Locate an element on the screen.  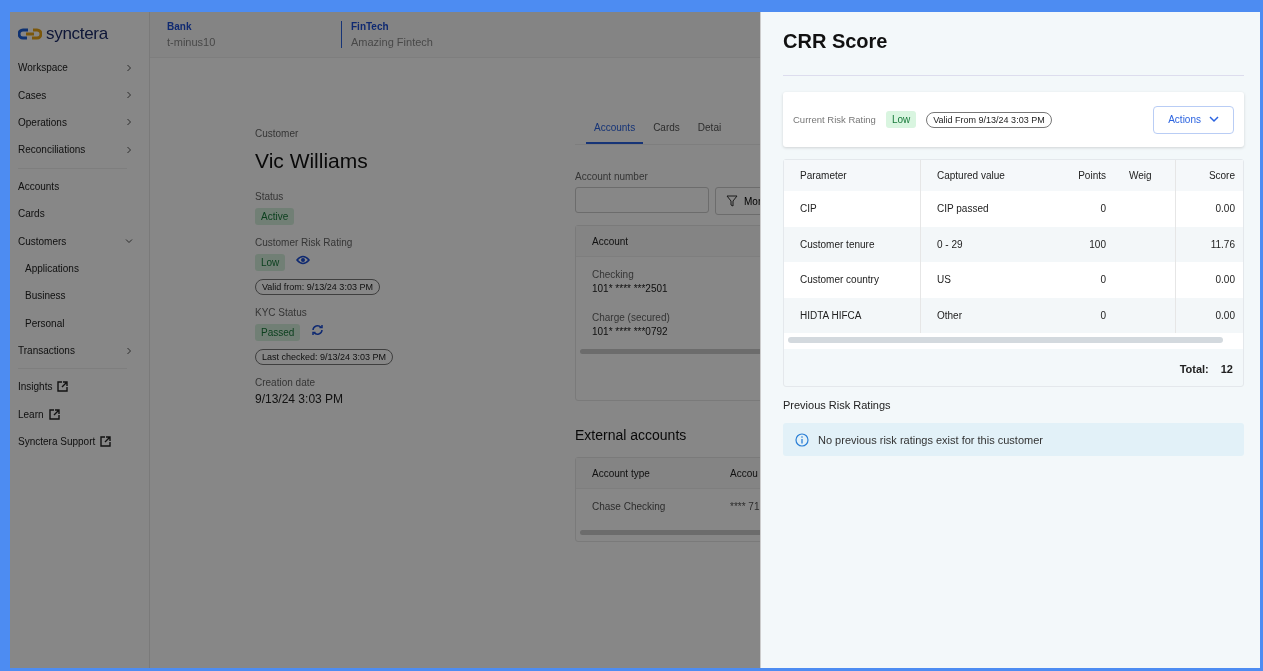
nav-item: Workspace is located at coordinates (79, 68).